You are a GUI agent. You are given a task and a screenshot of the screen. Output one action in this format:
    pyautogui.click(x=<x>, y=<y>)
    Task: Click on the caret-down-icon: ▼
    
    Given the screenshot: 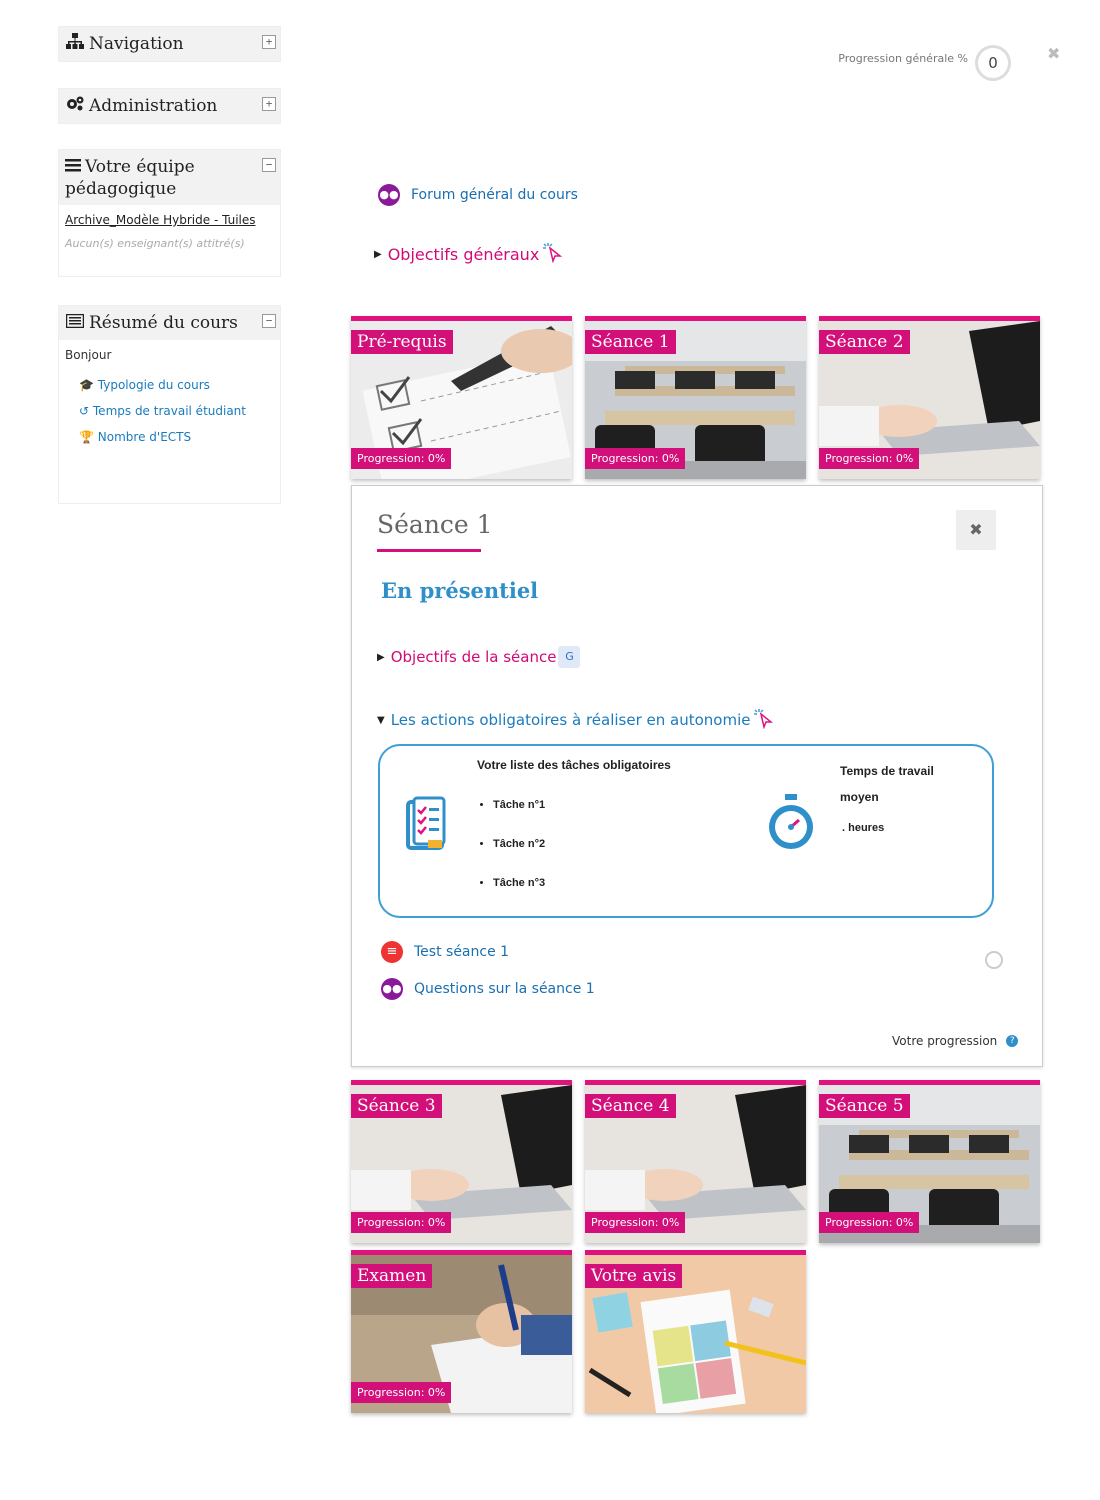 What is the action you would take?
    pyautogui.click(x=381, y=720)
    